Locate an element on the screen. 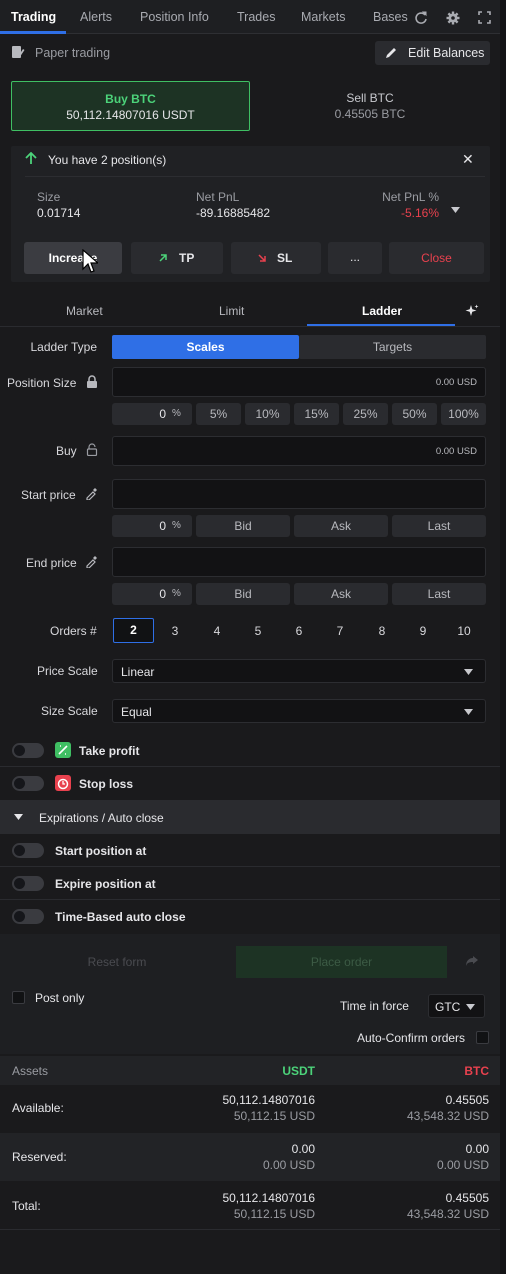 The image size is (506, 1274). start-ask-button: Ask is located at coordinates (341, 526).